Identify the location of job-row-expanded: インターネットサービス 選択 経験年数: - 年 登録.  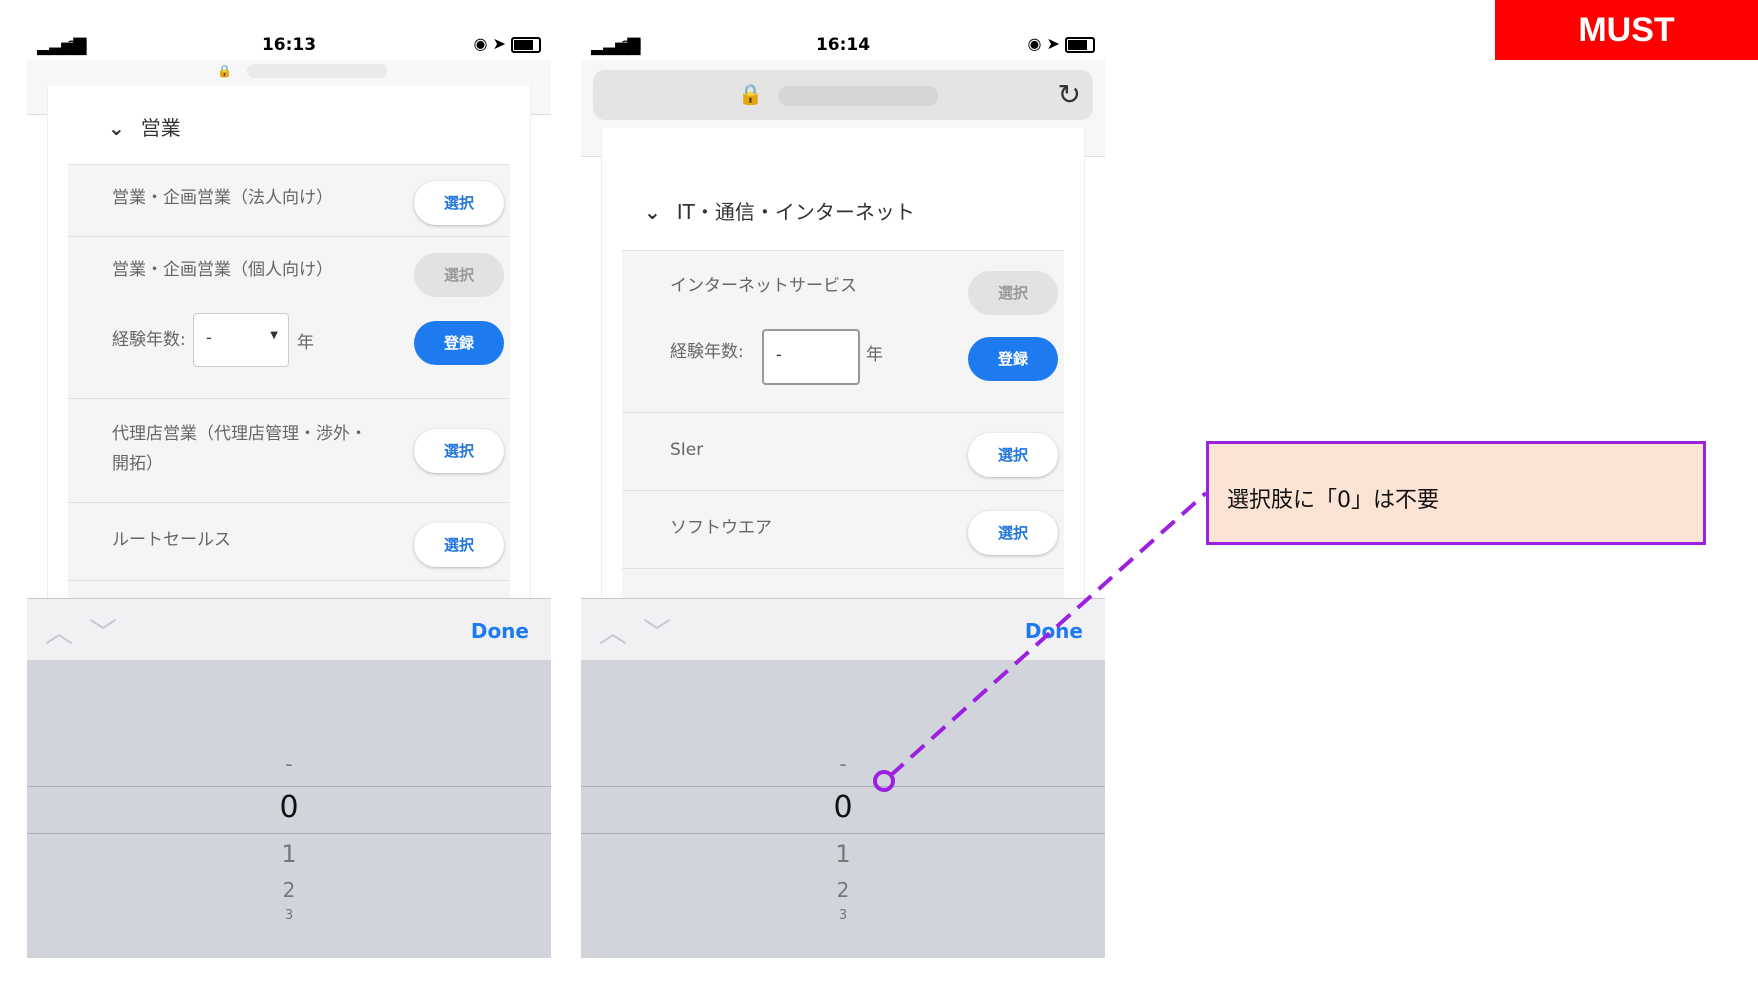
(843, 331).